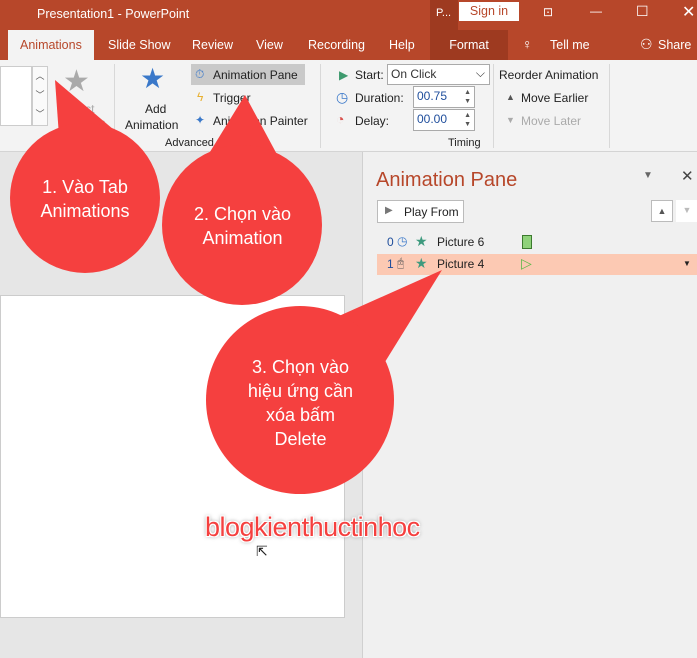  Describe the element at coordinates (85, 199) in the screenshot. I see `callout-1: 1. Vào Tab Animations` at that location.